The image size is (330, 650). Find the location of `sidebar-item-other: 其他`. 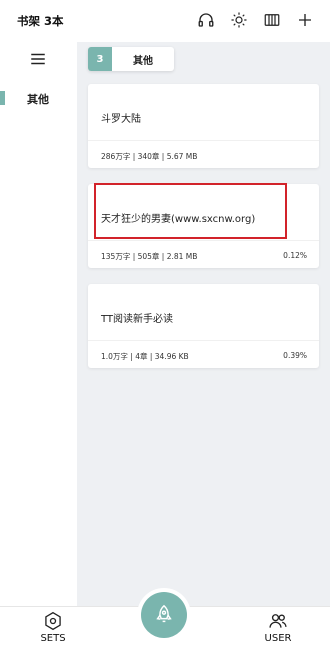

sidebar-item-other: 其他 is located at coordinates (38, 99).